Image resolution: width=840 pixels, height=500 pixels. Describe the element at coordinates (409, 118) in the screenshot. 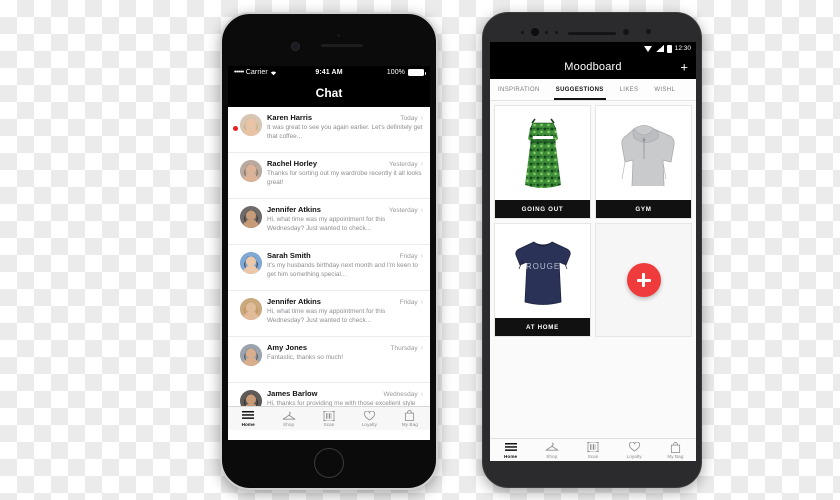

I see `message-timestamp: Today` at that location.